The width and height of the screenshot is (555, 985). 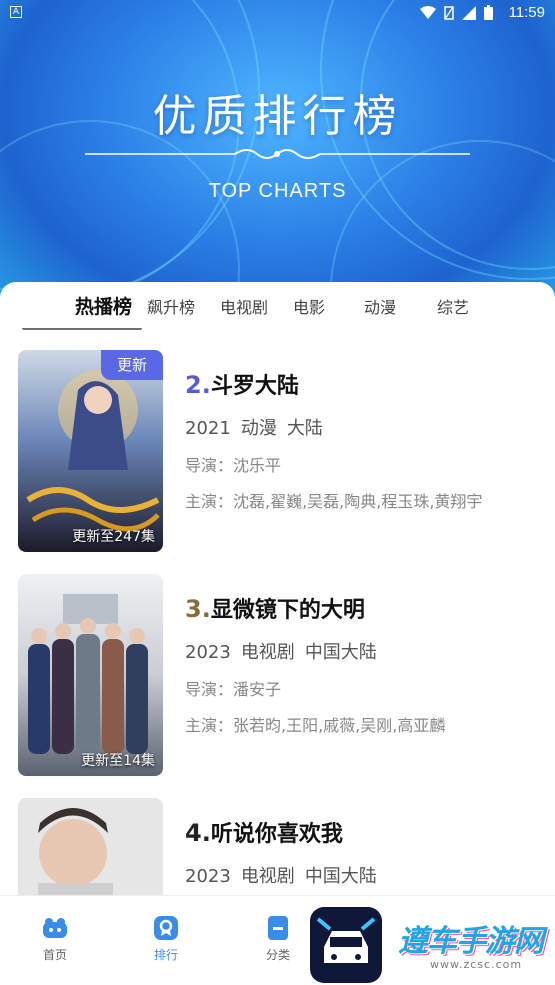 What do you see at coordinates (244, 306) in the screenshot?
I see `tab-tv: 电视剧` at bounding box center [244, 306].